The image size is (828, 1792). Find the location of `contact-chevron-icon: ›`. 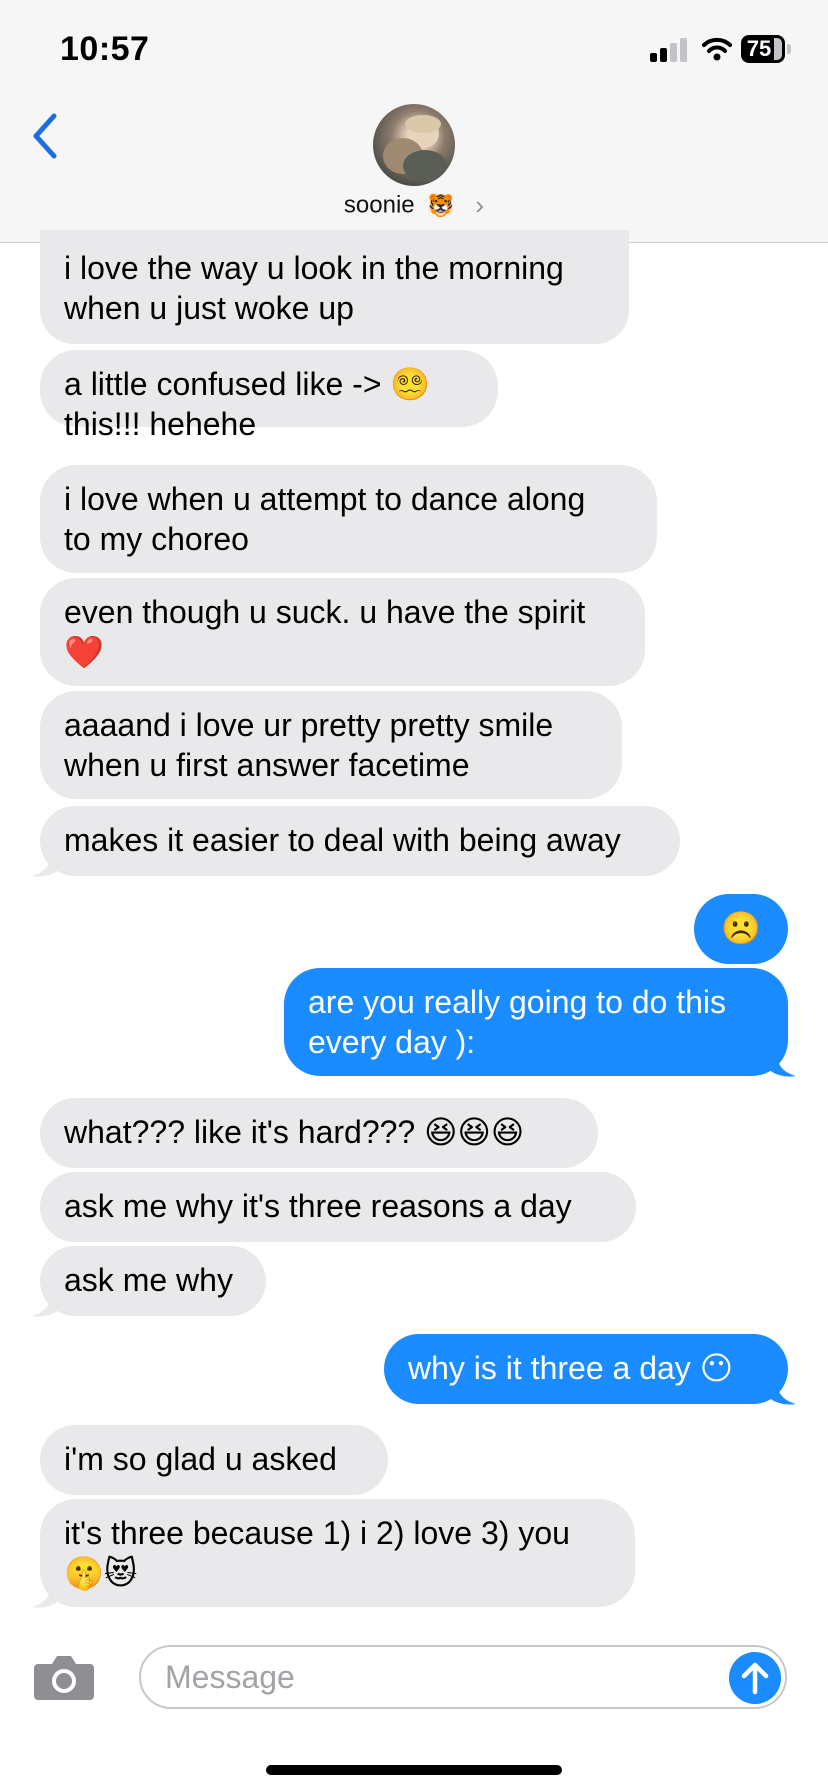

contact-chevron-icon: › is located at coordinates (480, 205).